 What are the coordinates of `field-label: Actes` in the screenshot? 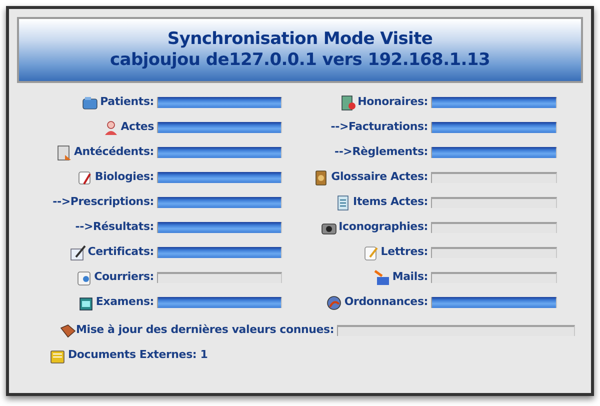 It's located at (137, 127).